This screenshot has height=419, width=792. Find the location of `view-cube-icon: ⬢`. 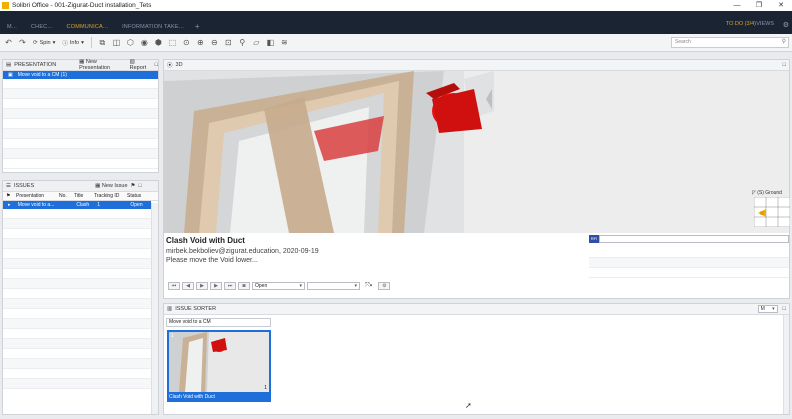

view-cube-icon: ⬢ is located at coordinates (158, 42).